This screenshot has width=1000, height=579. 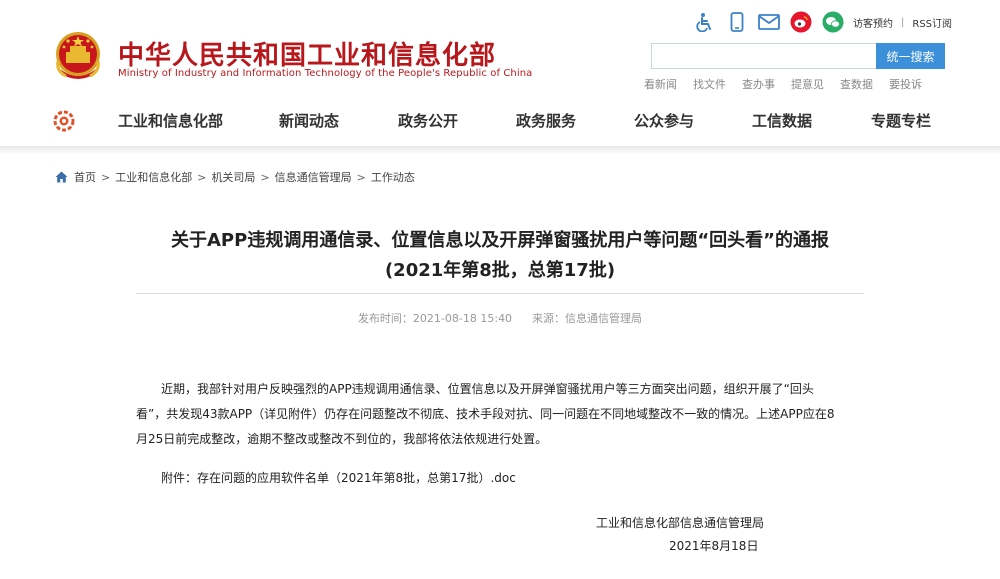 What do you see at coordinates (85, 177) in the screenshot?
I see `breadcrumb-home: 首页` at bounding box center [85, 177].